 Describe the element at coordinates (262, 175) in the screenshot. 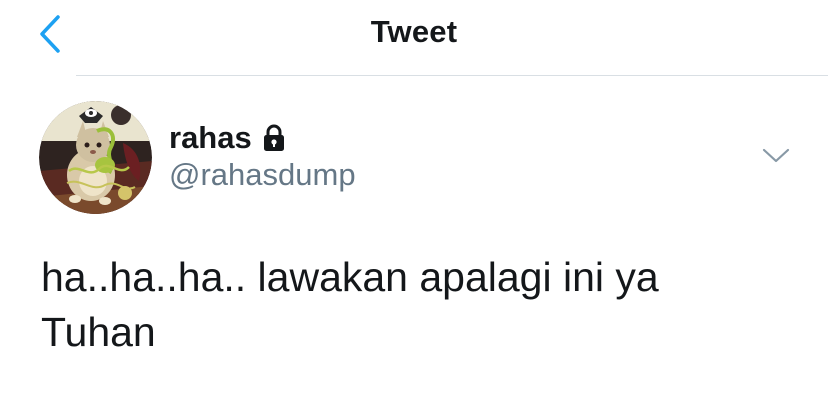

I see `author-handle: @rahasdump` at that location.